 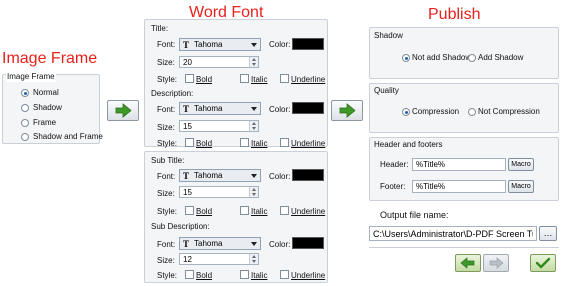 I want to click on title-style-label: Style:, so click(x=167, y=79).